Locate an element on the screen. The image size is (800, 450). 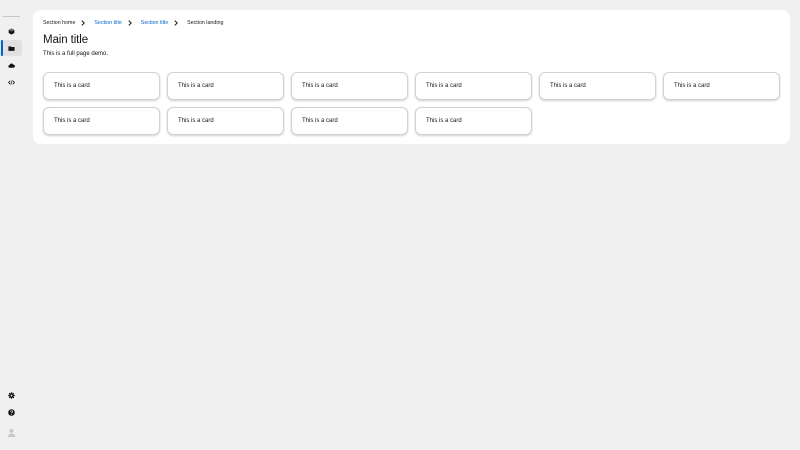
sidebar-divider is located at coordinates (11, 16).